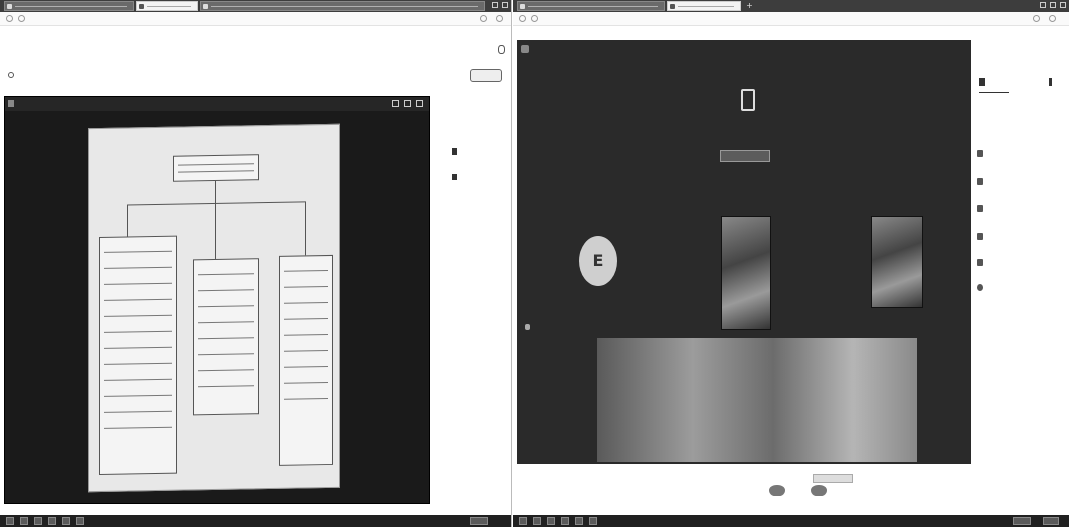  What do you see at coordinates (525, 49) in the screenshot?
I see `meeting-icon` at bounding box center [525, 49].